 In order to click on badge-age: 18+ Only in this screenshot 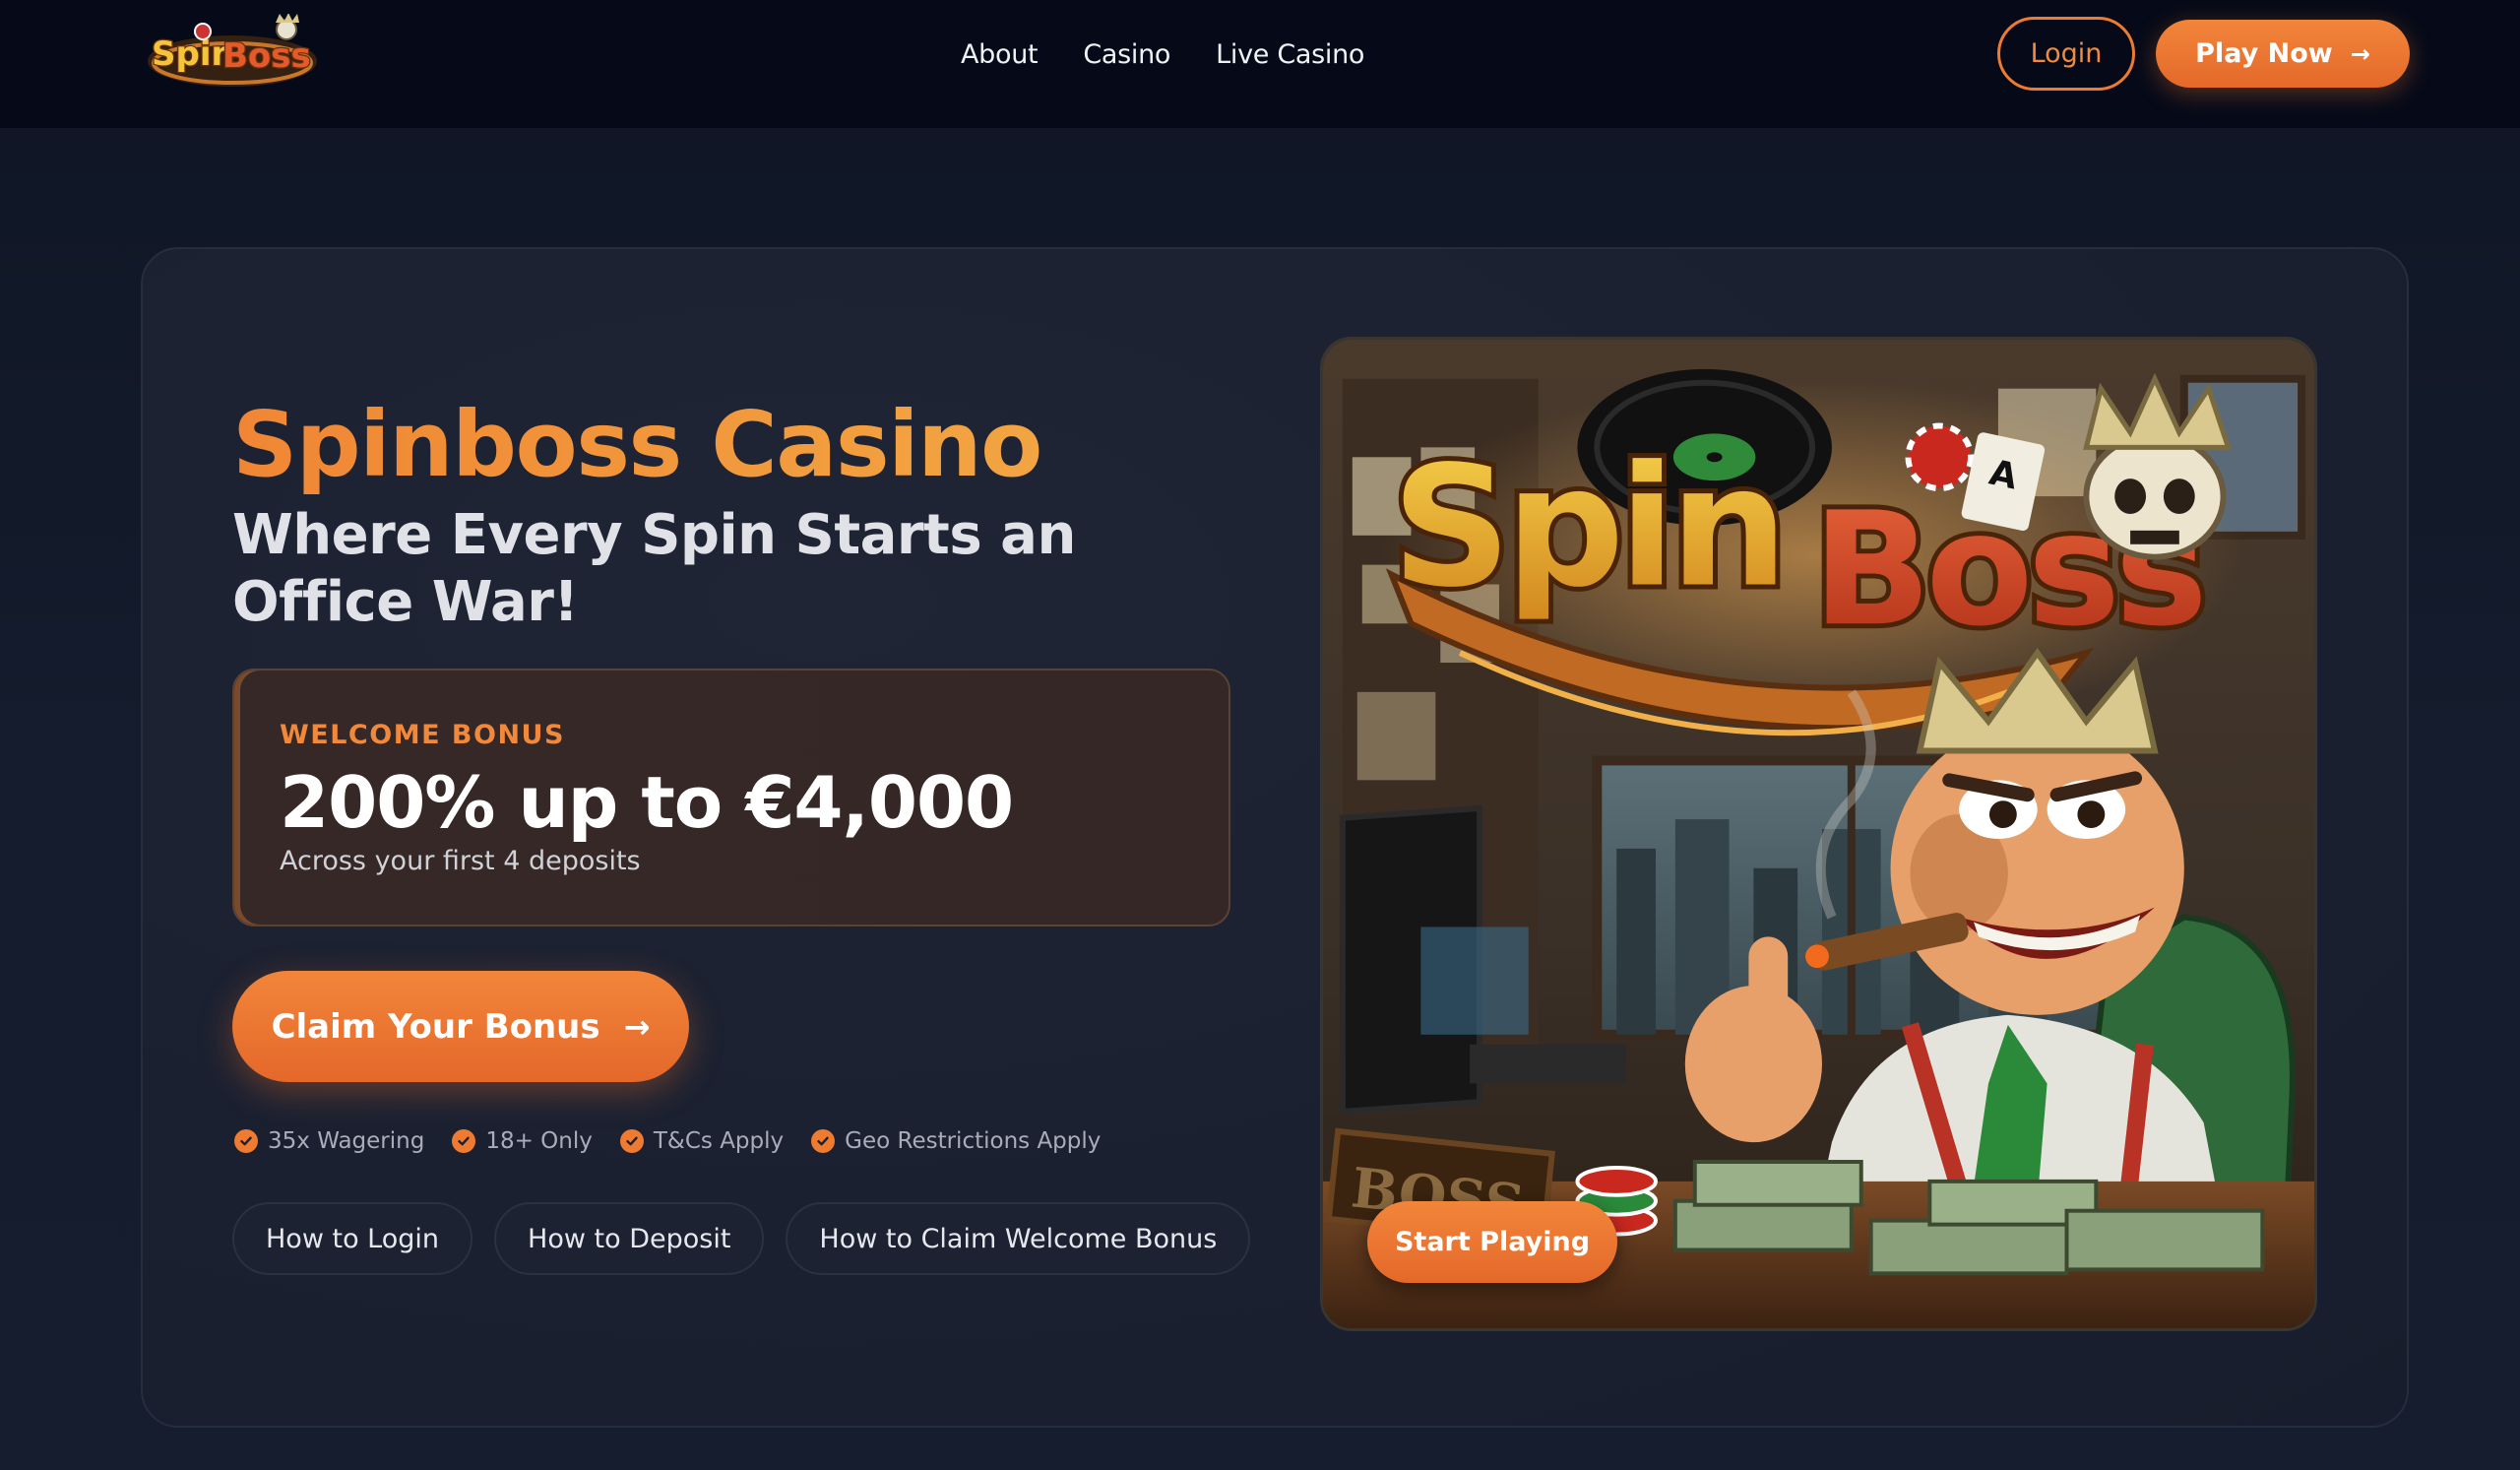, I will do `click(522, 1141)`.